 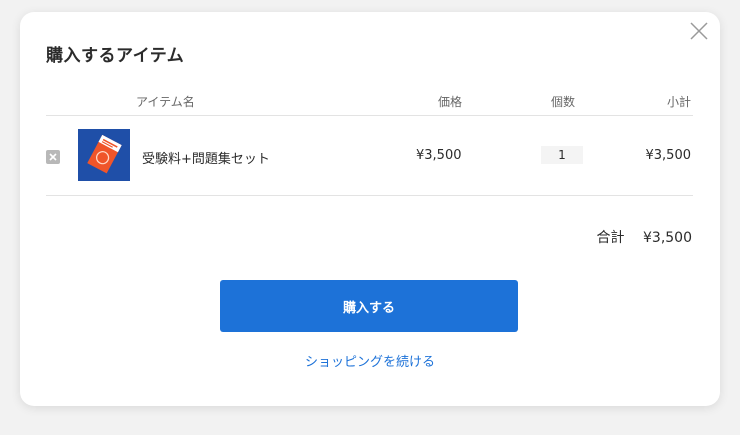 What do you see at coordinates (165, 102) in the screenshot?
I see `header-item-name: アイテム名` at bounding box center [165, 102].